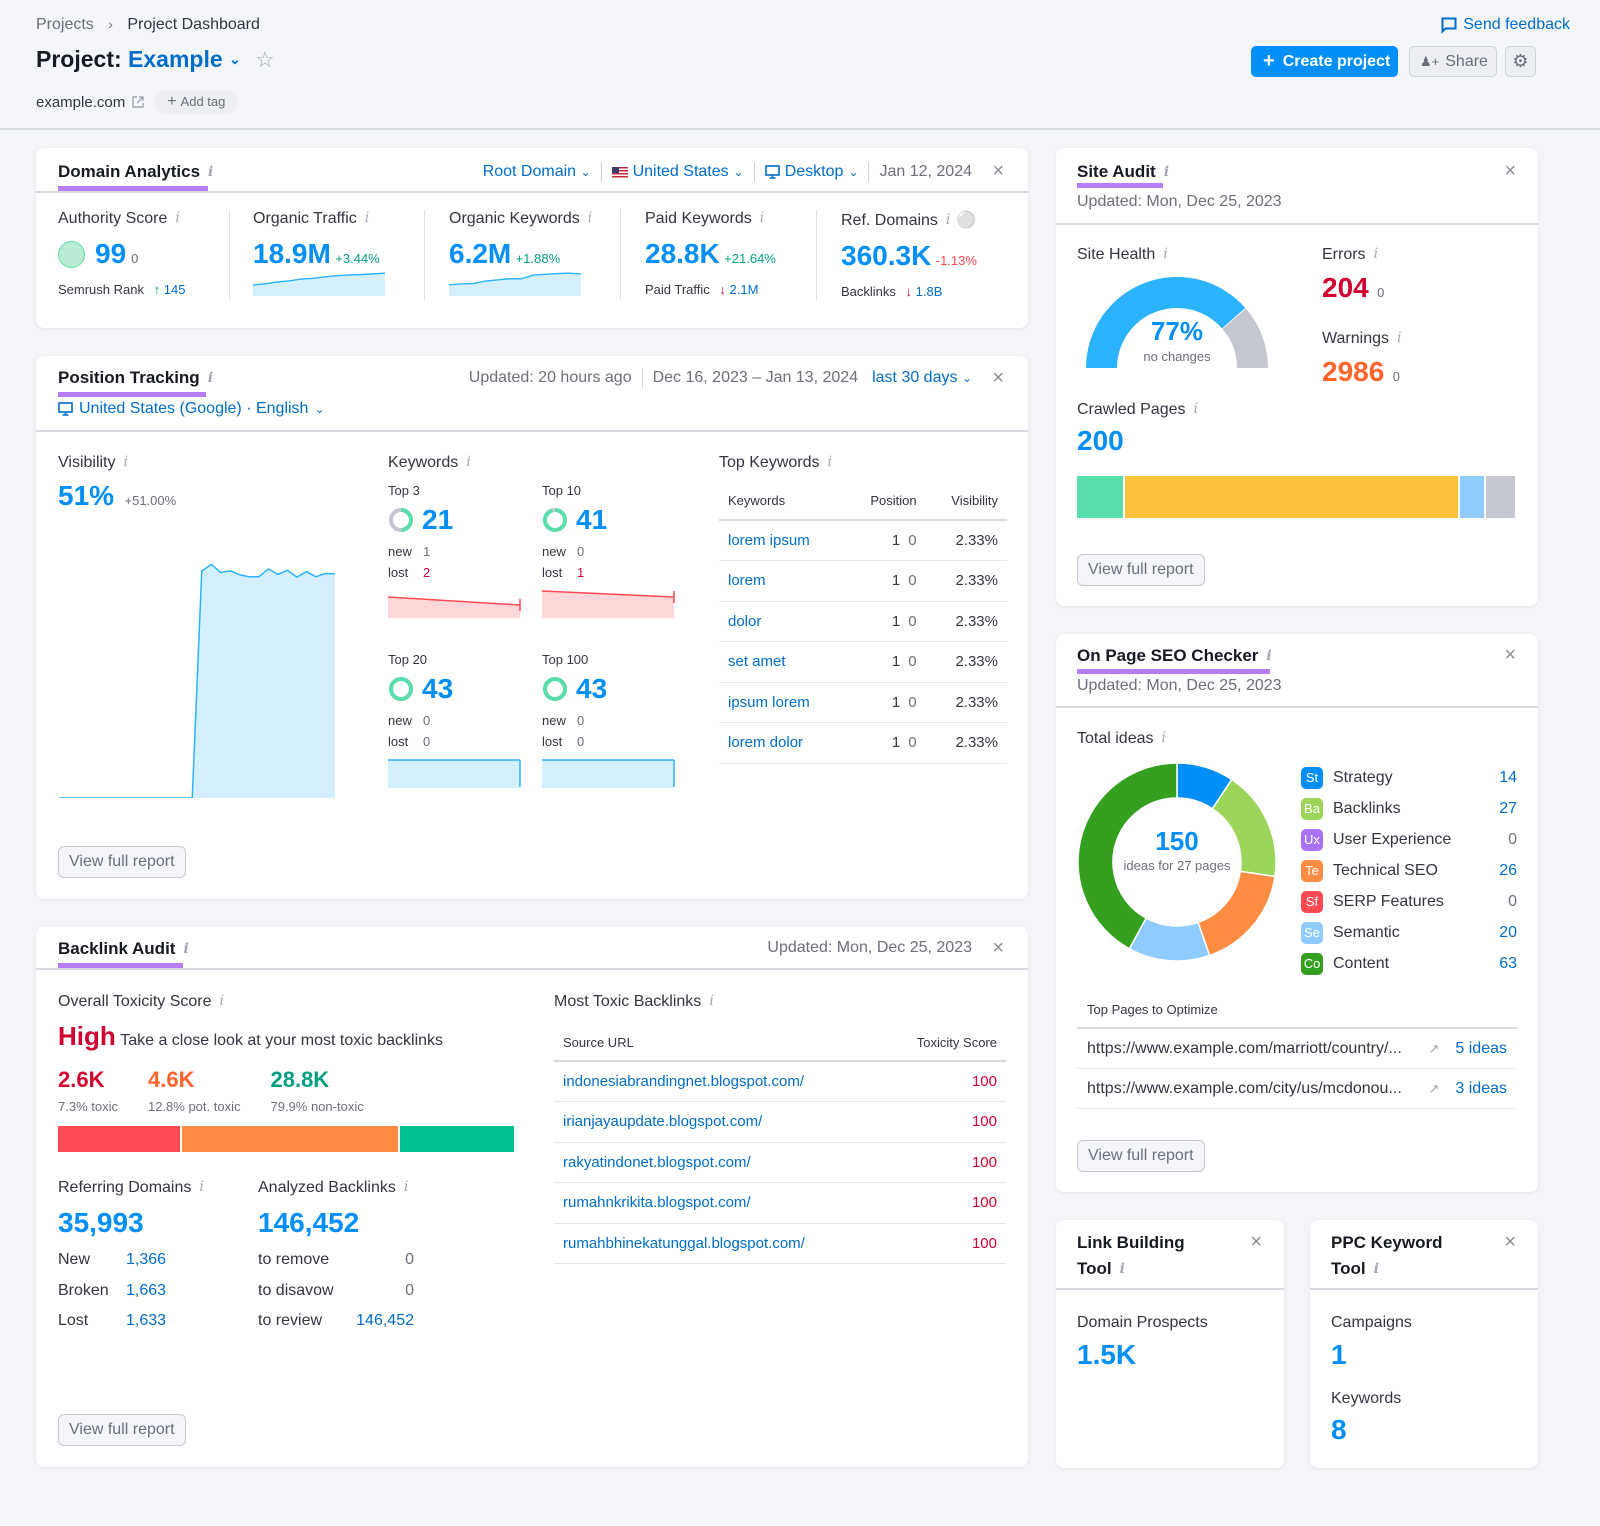 The height and width of the screenshot is (1526, 1600). Describe the element at coordinates (783, 501) in the screenshot. I see `column-header: Keywords` at that location.